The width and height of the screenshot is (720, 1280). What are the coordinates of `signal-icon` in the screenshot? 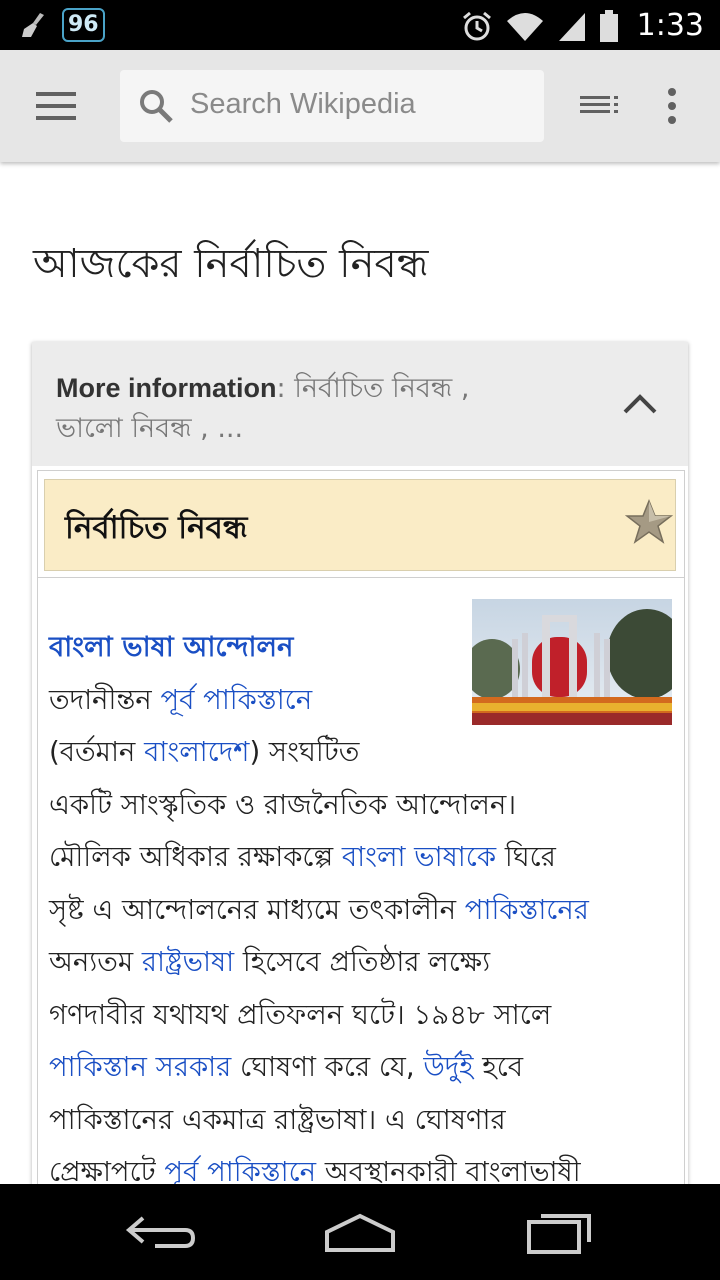 It's located at (571, 26).